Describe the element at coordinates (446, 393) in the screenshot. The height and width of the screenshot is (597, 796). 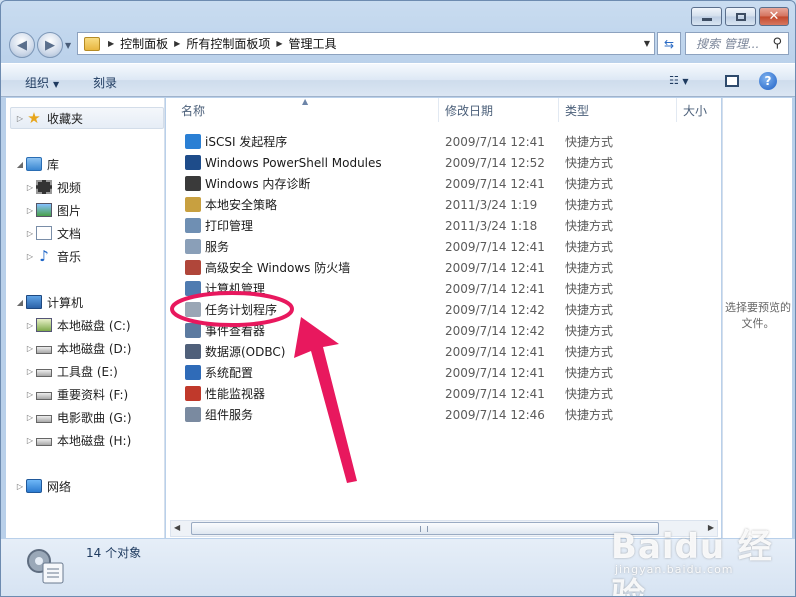
I see `file-row: 性能监视器 2009/7/14 12:41 快捷方式` at that location.